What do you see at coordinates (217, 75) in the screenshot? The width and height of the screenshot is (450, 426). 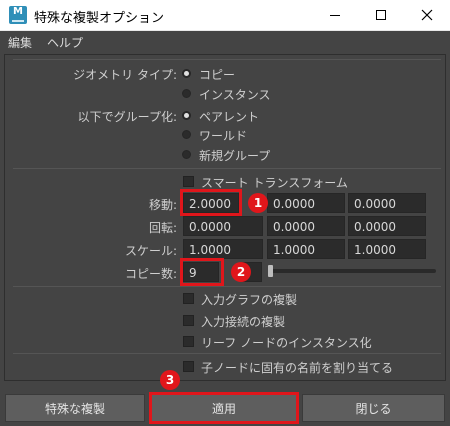 I see `radio-copy-label: コピー` at bounding box center [217, 75].